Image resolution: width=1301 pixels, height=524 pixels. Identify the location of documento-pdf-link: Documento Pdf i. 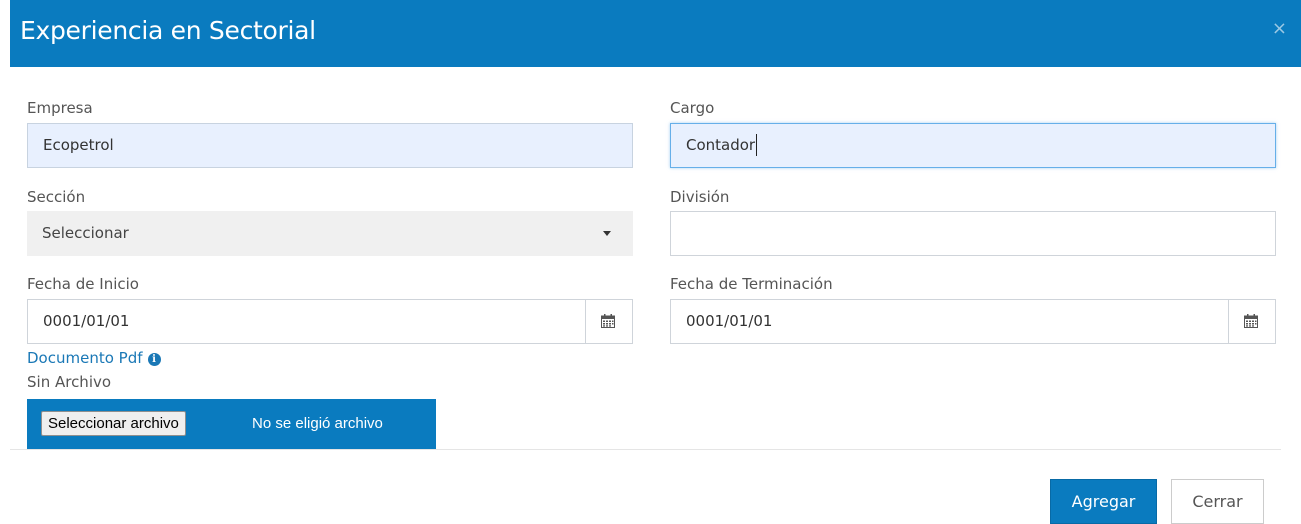
(94, 358).